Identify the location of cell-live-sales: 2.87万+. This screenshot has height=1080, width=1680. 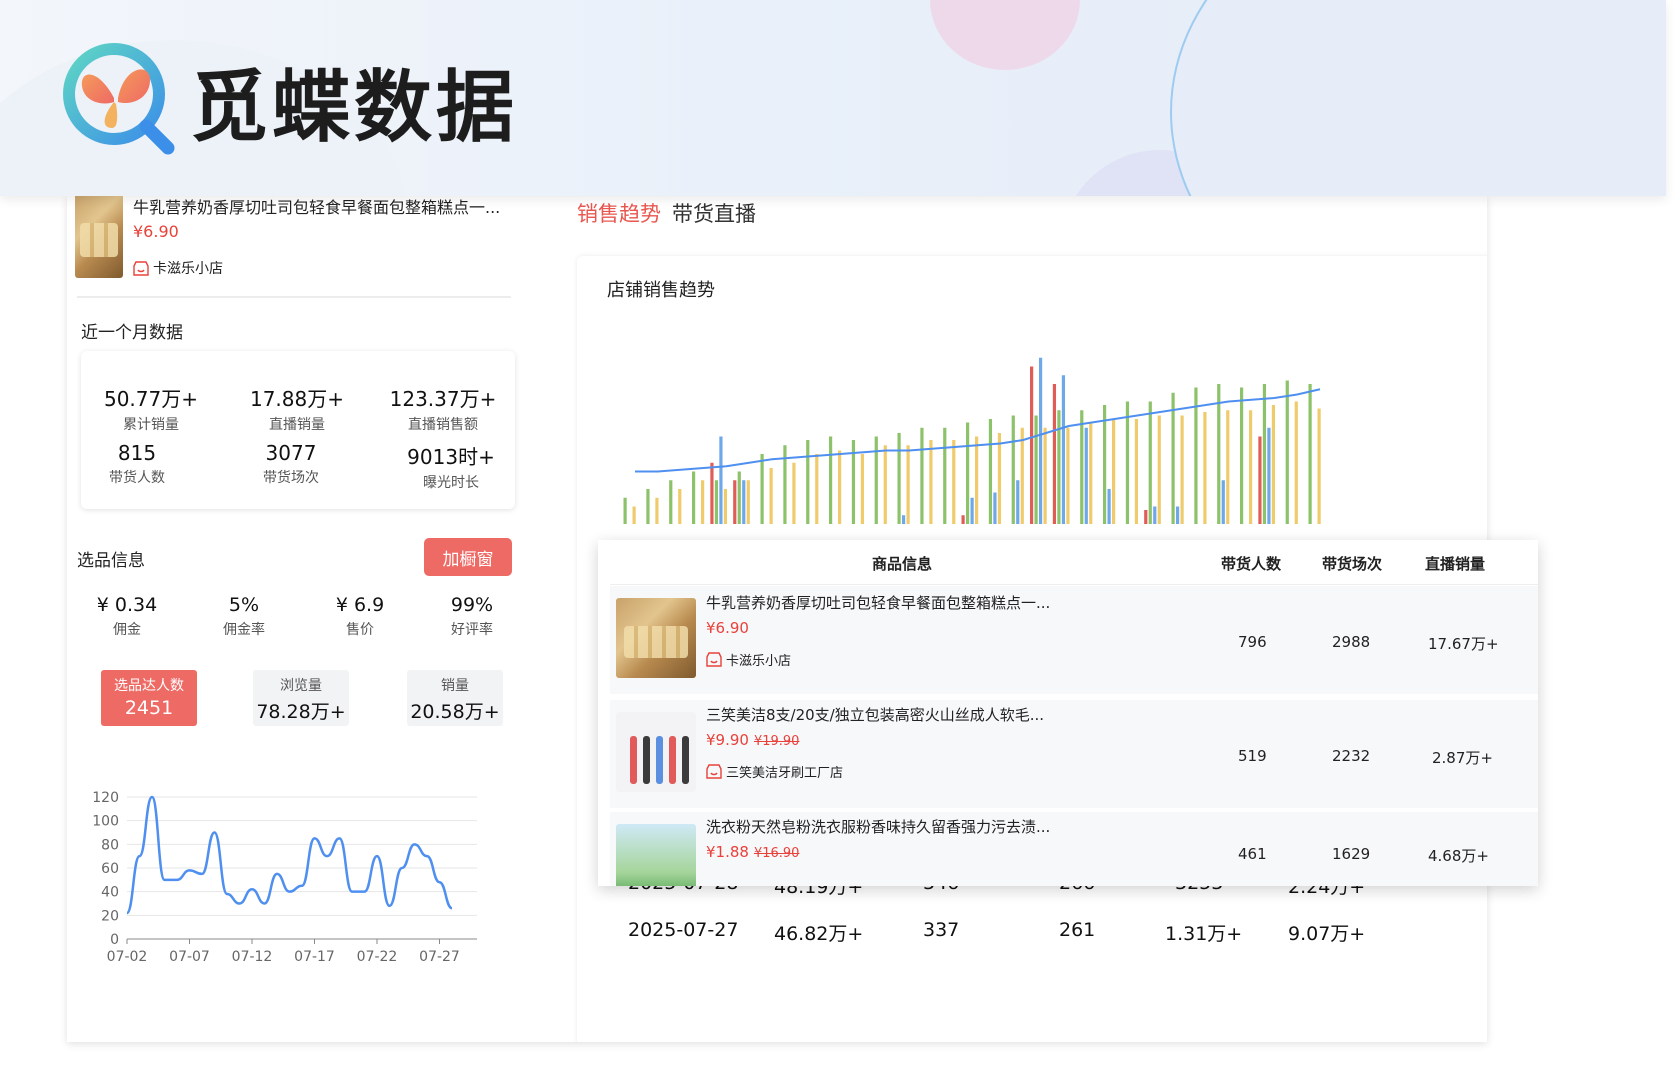
(1462, 758).